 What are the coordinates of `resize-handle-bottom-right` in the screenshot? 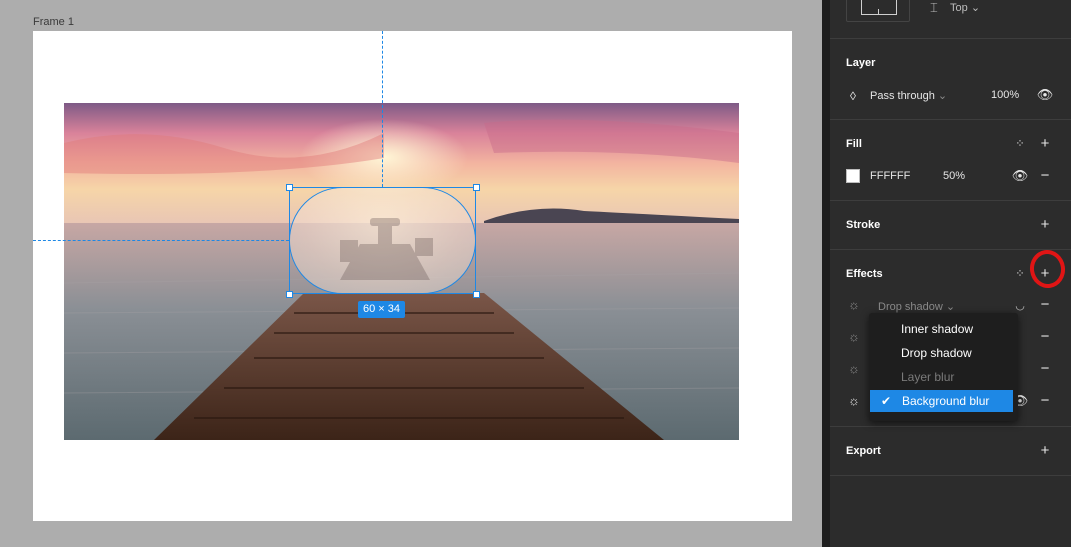 It's located at (476, 294).